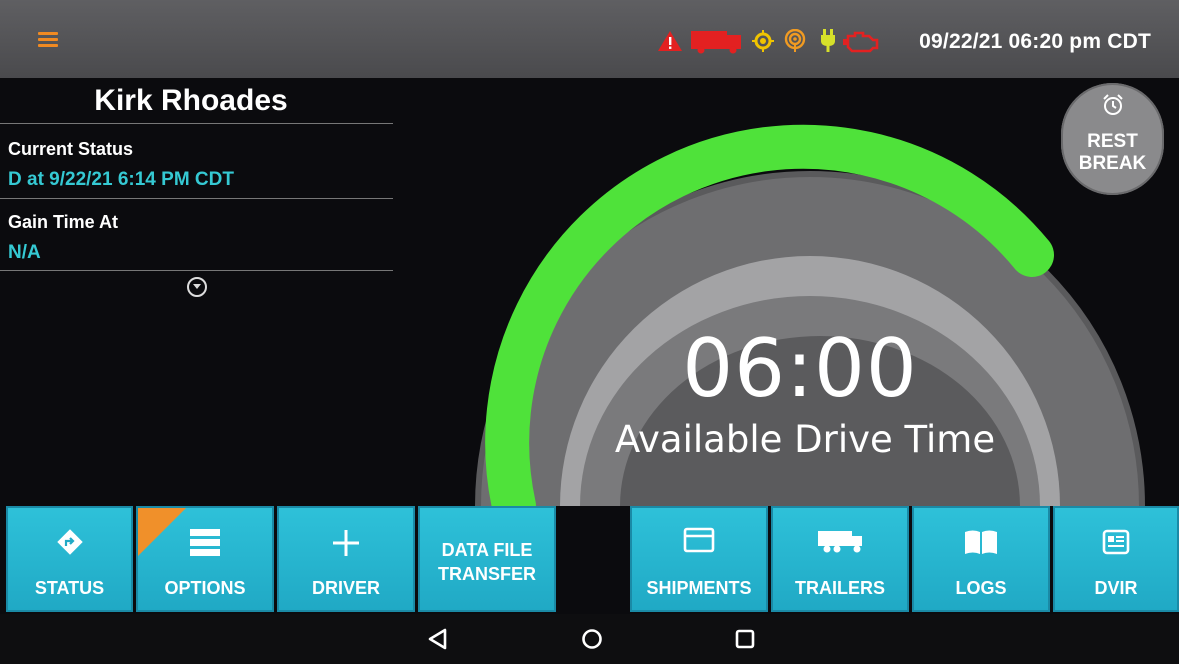 This screenshot has width=1179, height=664. What do you see at coordinates (840, 542) in the screenshot?
I see `trailer-icon` at bounding box center [840, 542].